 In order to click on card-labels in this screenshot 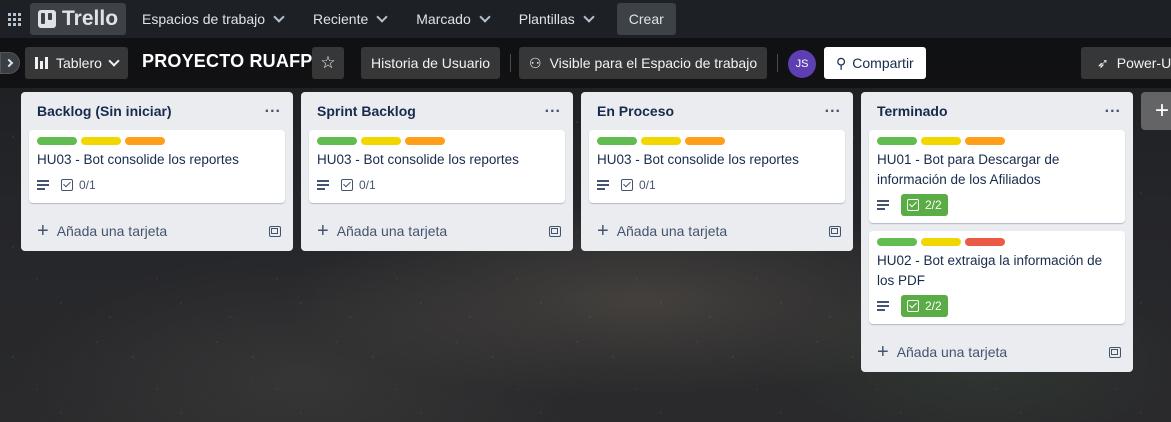, I will do `click(997, 141)`.